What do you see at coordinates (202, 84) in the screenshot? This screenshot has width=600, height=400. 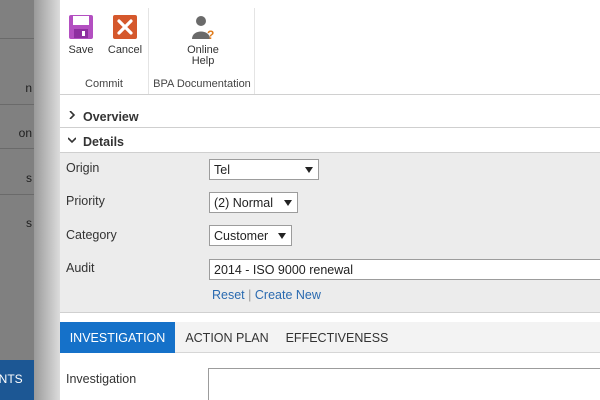 I see `ribbon-group-label: BPA Documentation` at bounding box center [202, 84].